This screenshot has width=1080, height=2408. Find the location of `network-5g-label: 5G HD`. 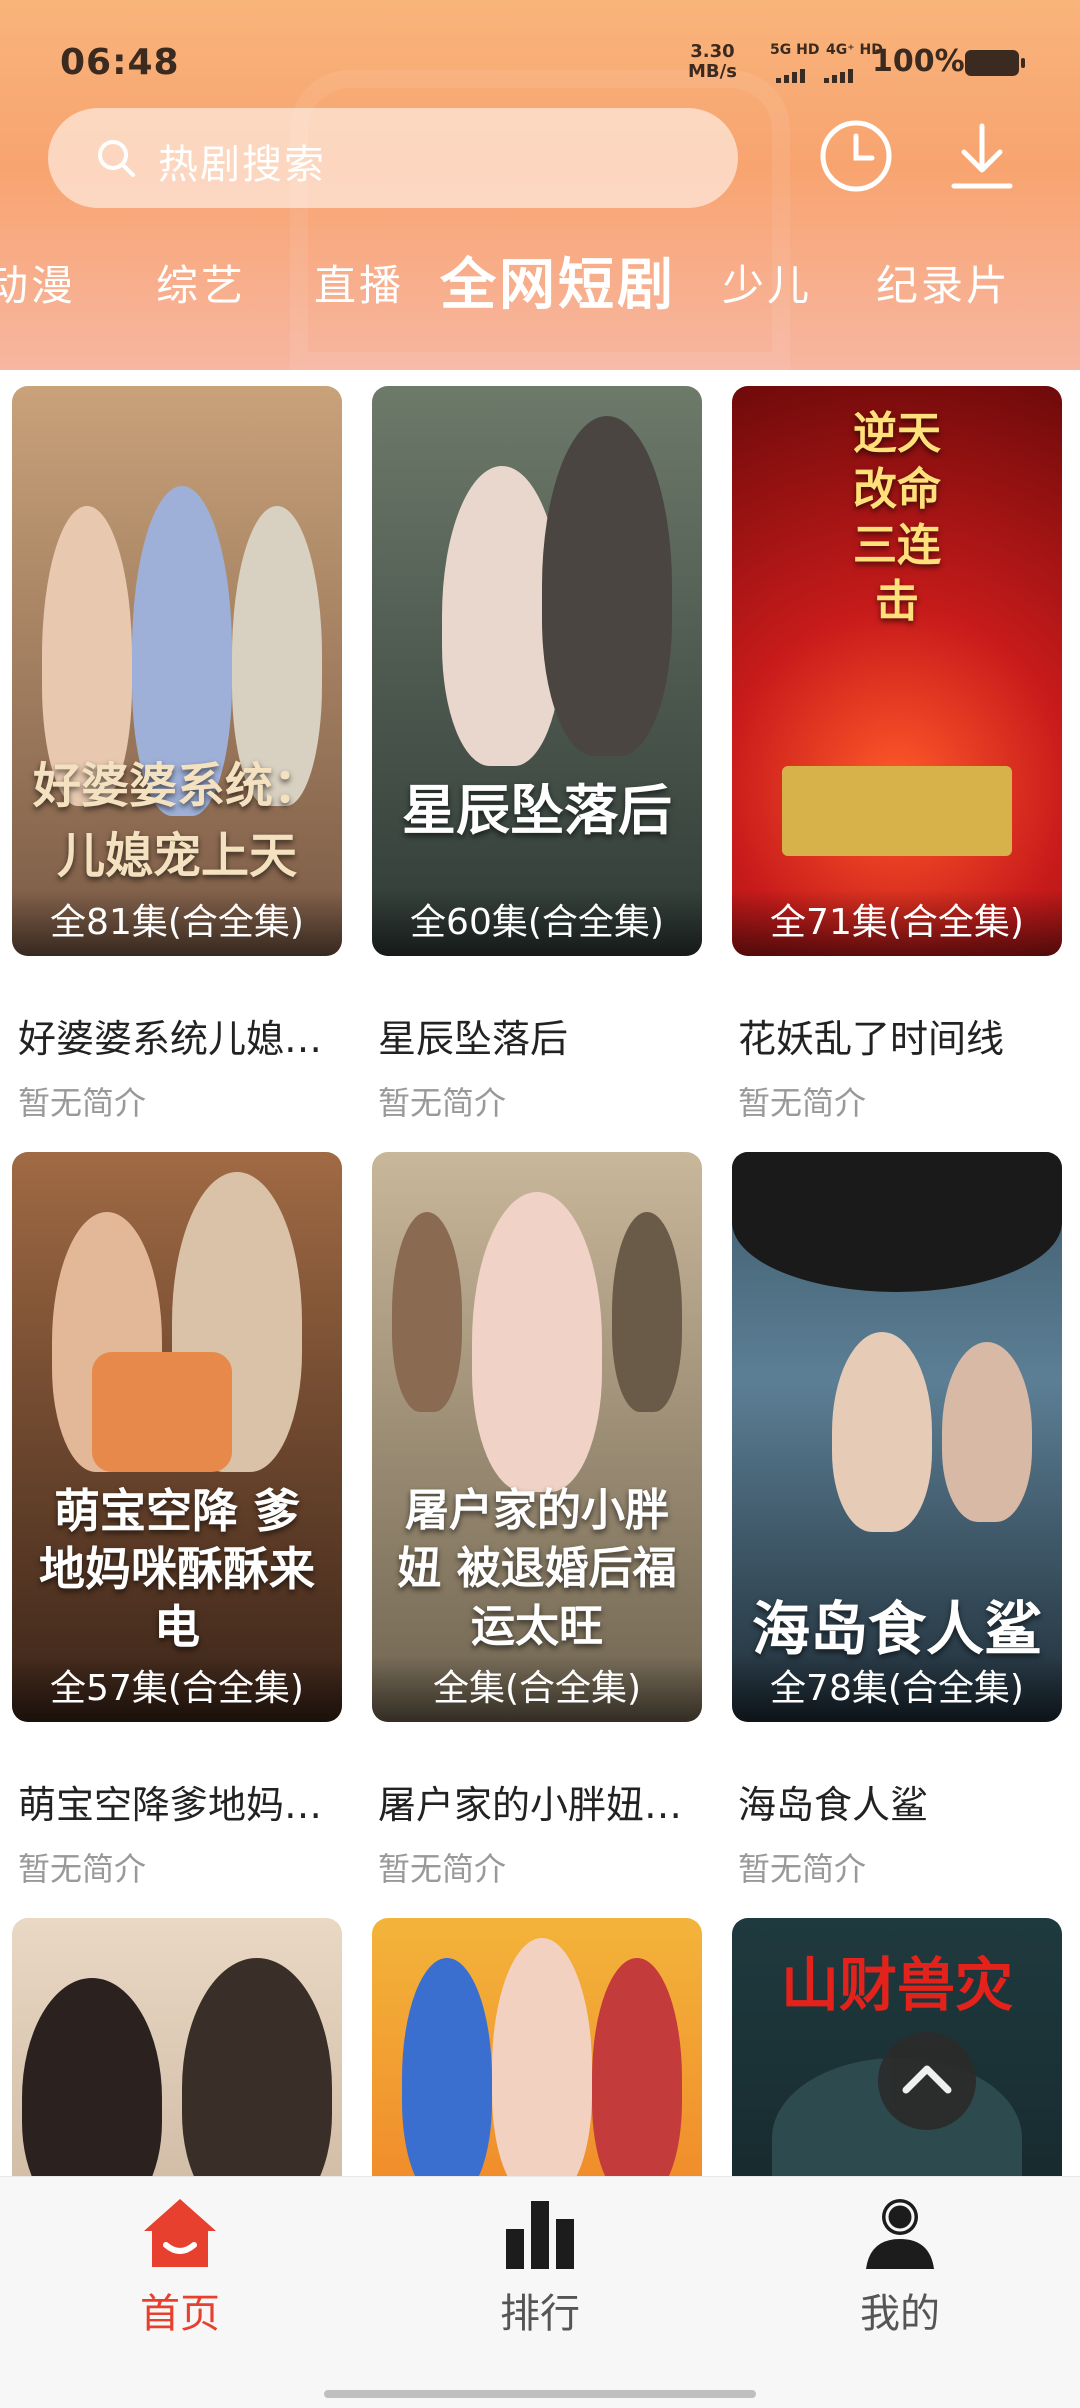

network-5g-label: 5G HD is located at coordinates (795, 50).